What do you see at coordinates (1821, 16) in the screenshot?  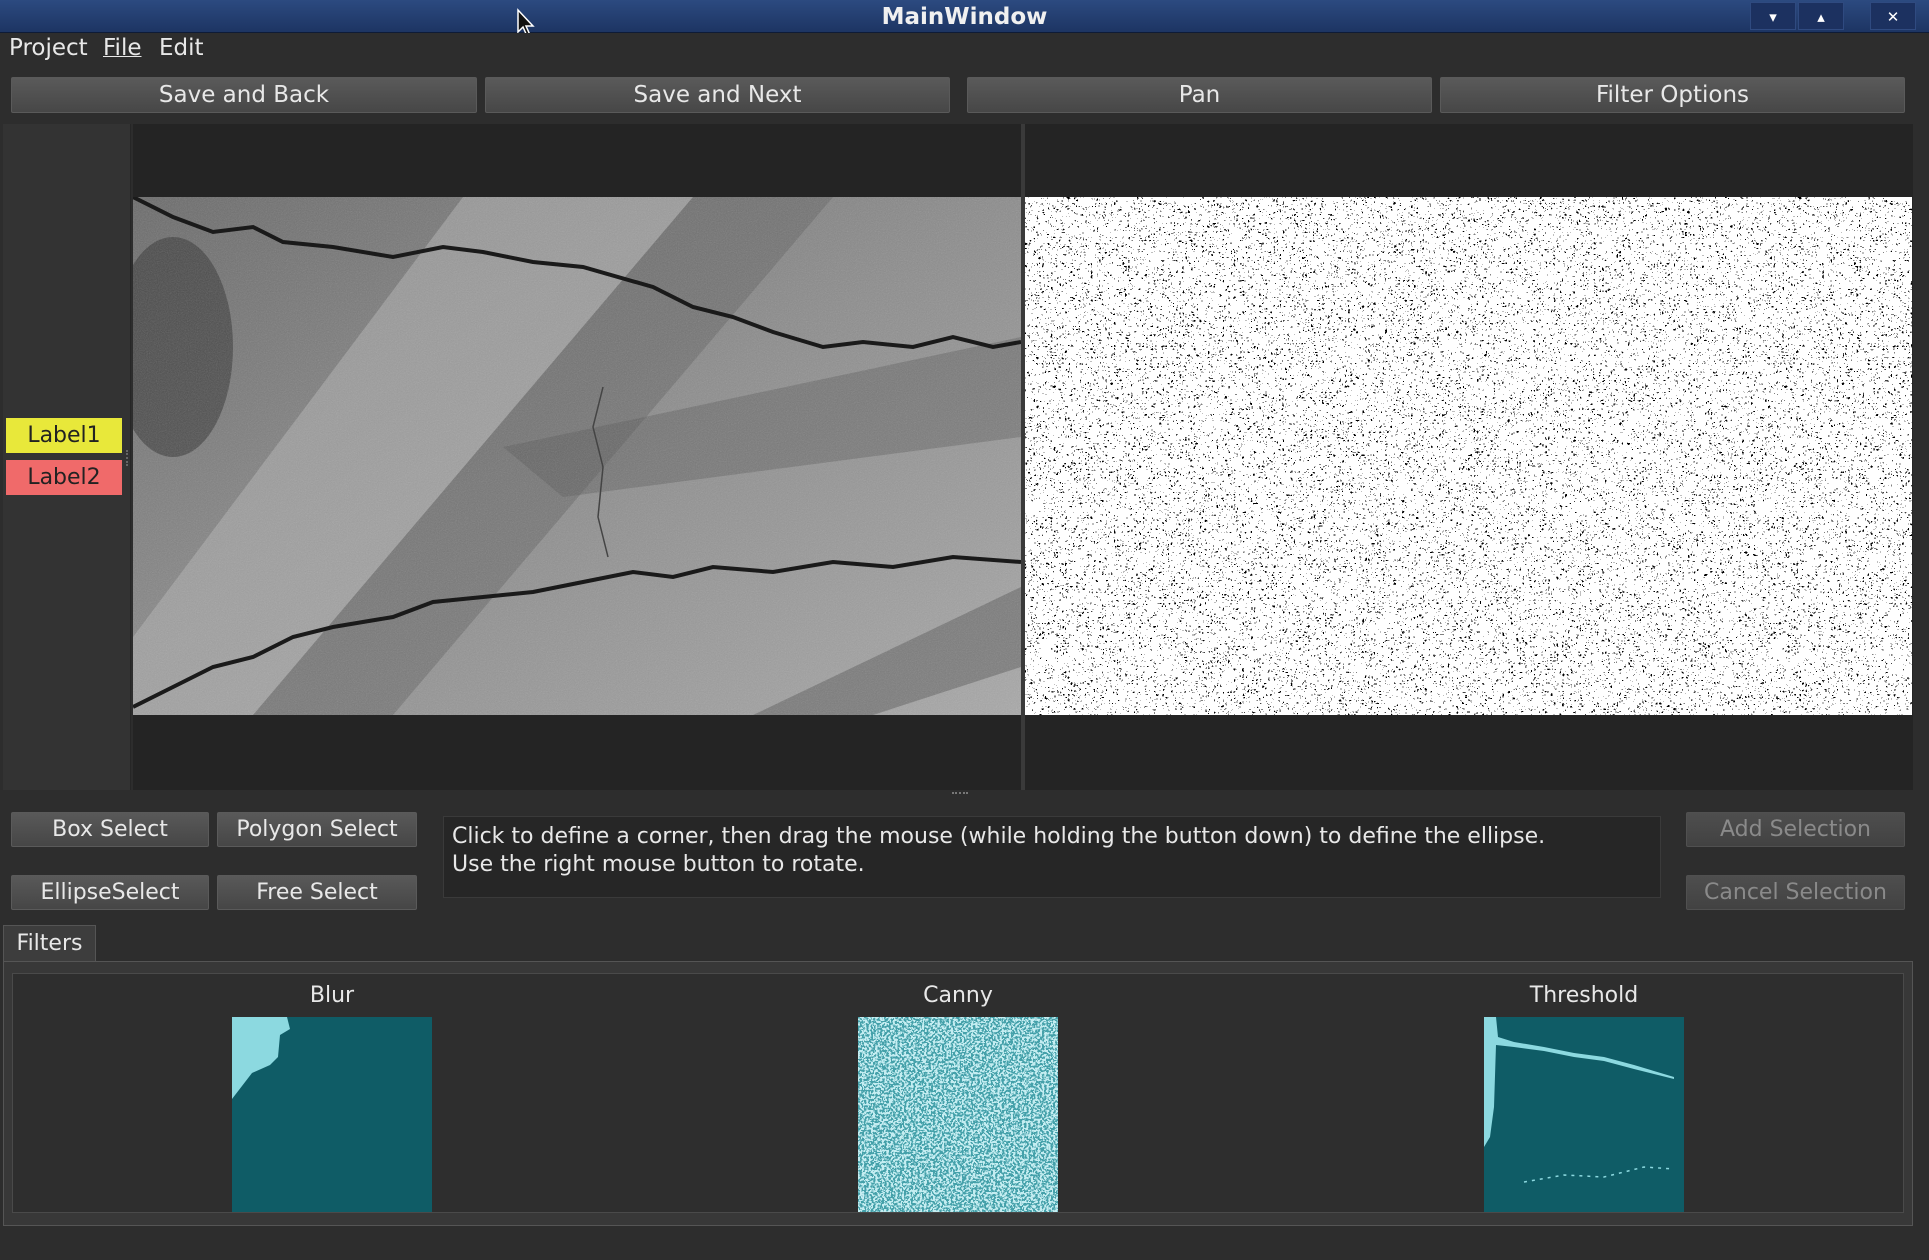 I see `maximize-button: ▴` at bounding box center [1821, 16].